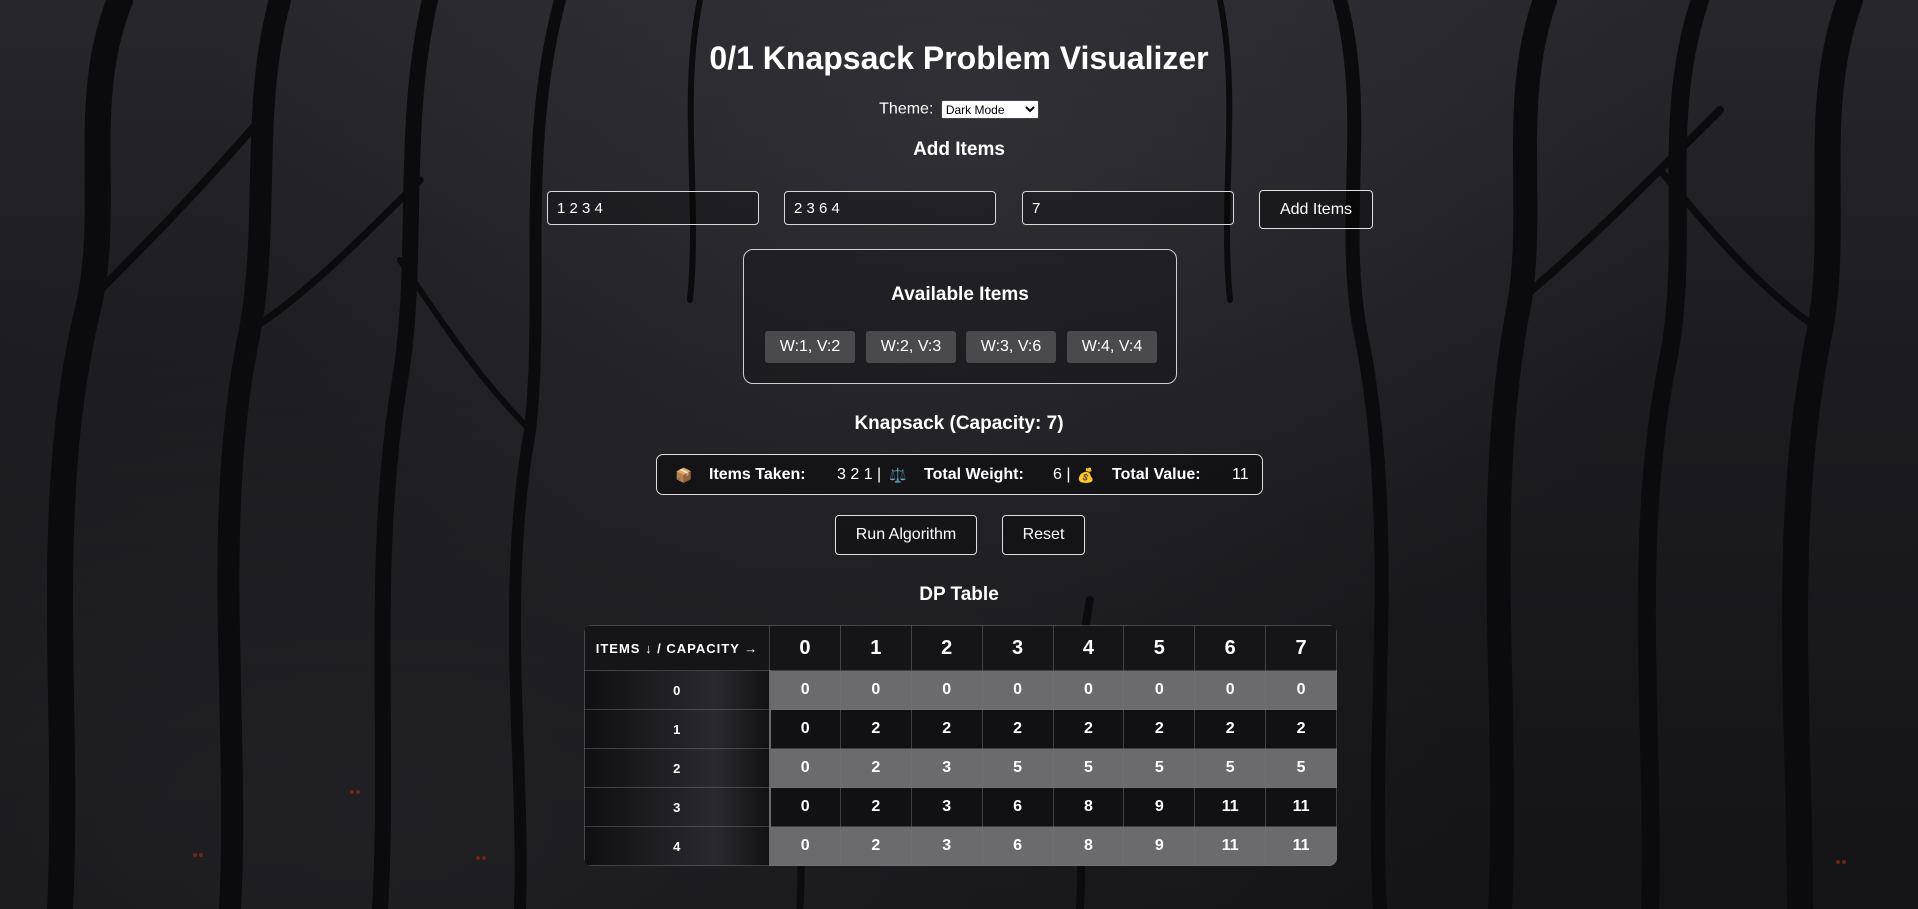  I want to click on money-bag-icon: 💰, so click(1086, 475).